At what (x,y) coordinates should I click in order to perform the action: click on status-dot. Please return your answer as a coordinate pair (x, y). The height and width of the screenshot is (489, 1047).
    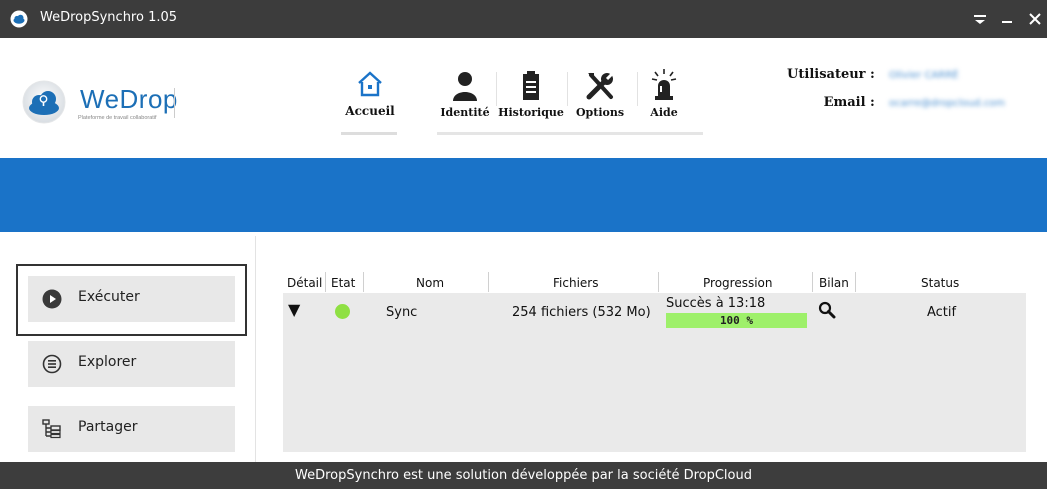
    Looking at the image, I should click on (342, 311).